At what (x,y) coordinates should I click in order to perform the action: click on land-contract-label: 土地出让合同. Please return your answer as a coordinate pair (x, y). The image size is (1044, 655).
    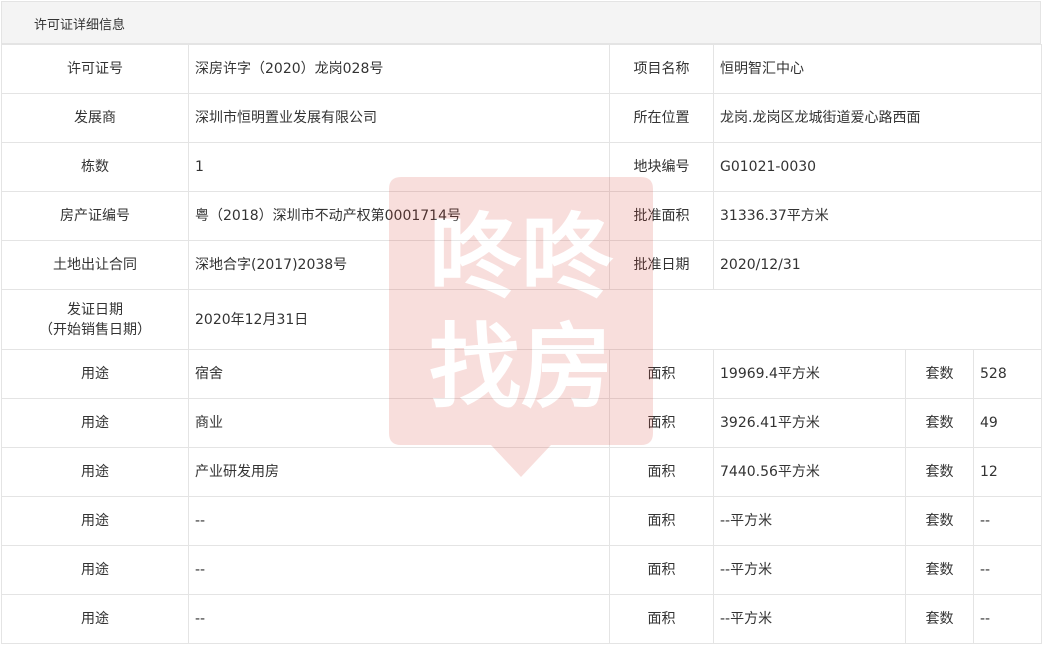
    Looking at the image, I should click on (95, 265).